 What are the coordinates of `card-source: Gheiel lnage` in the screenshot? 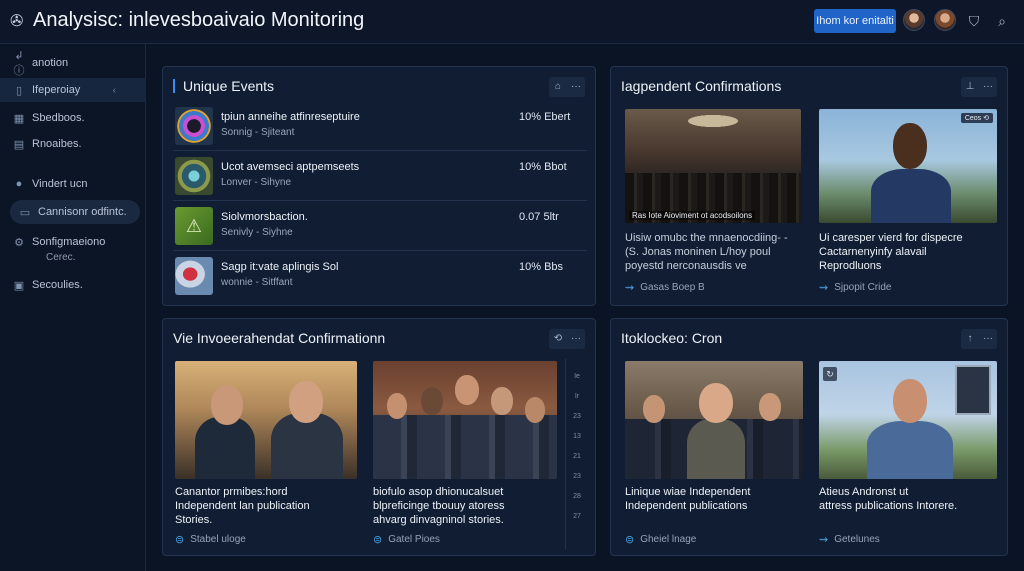 It's located at (668, 539).